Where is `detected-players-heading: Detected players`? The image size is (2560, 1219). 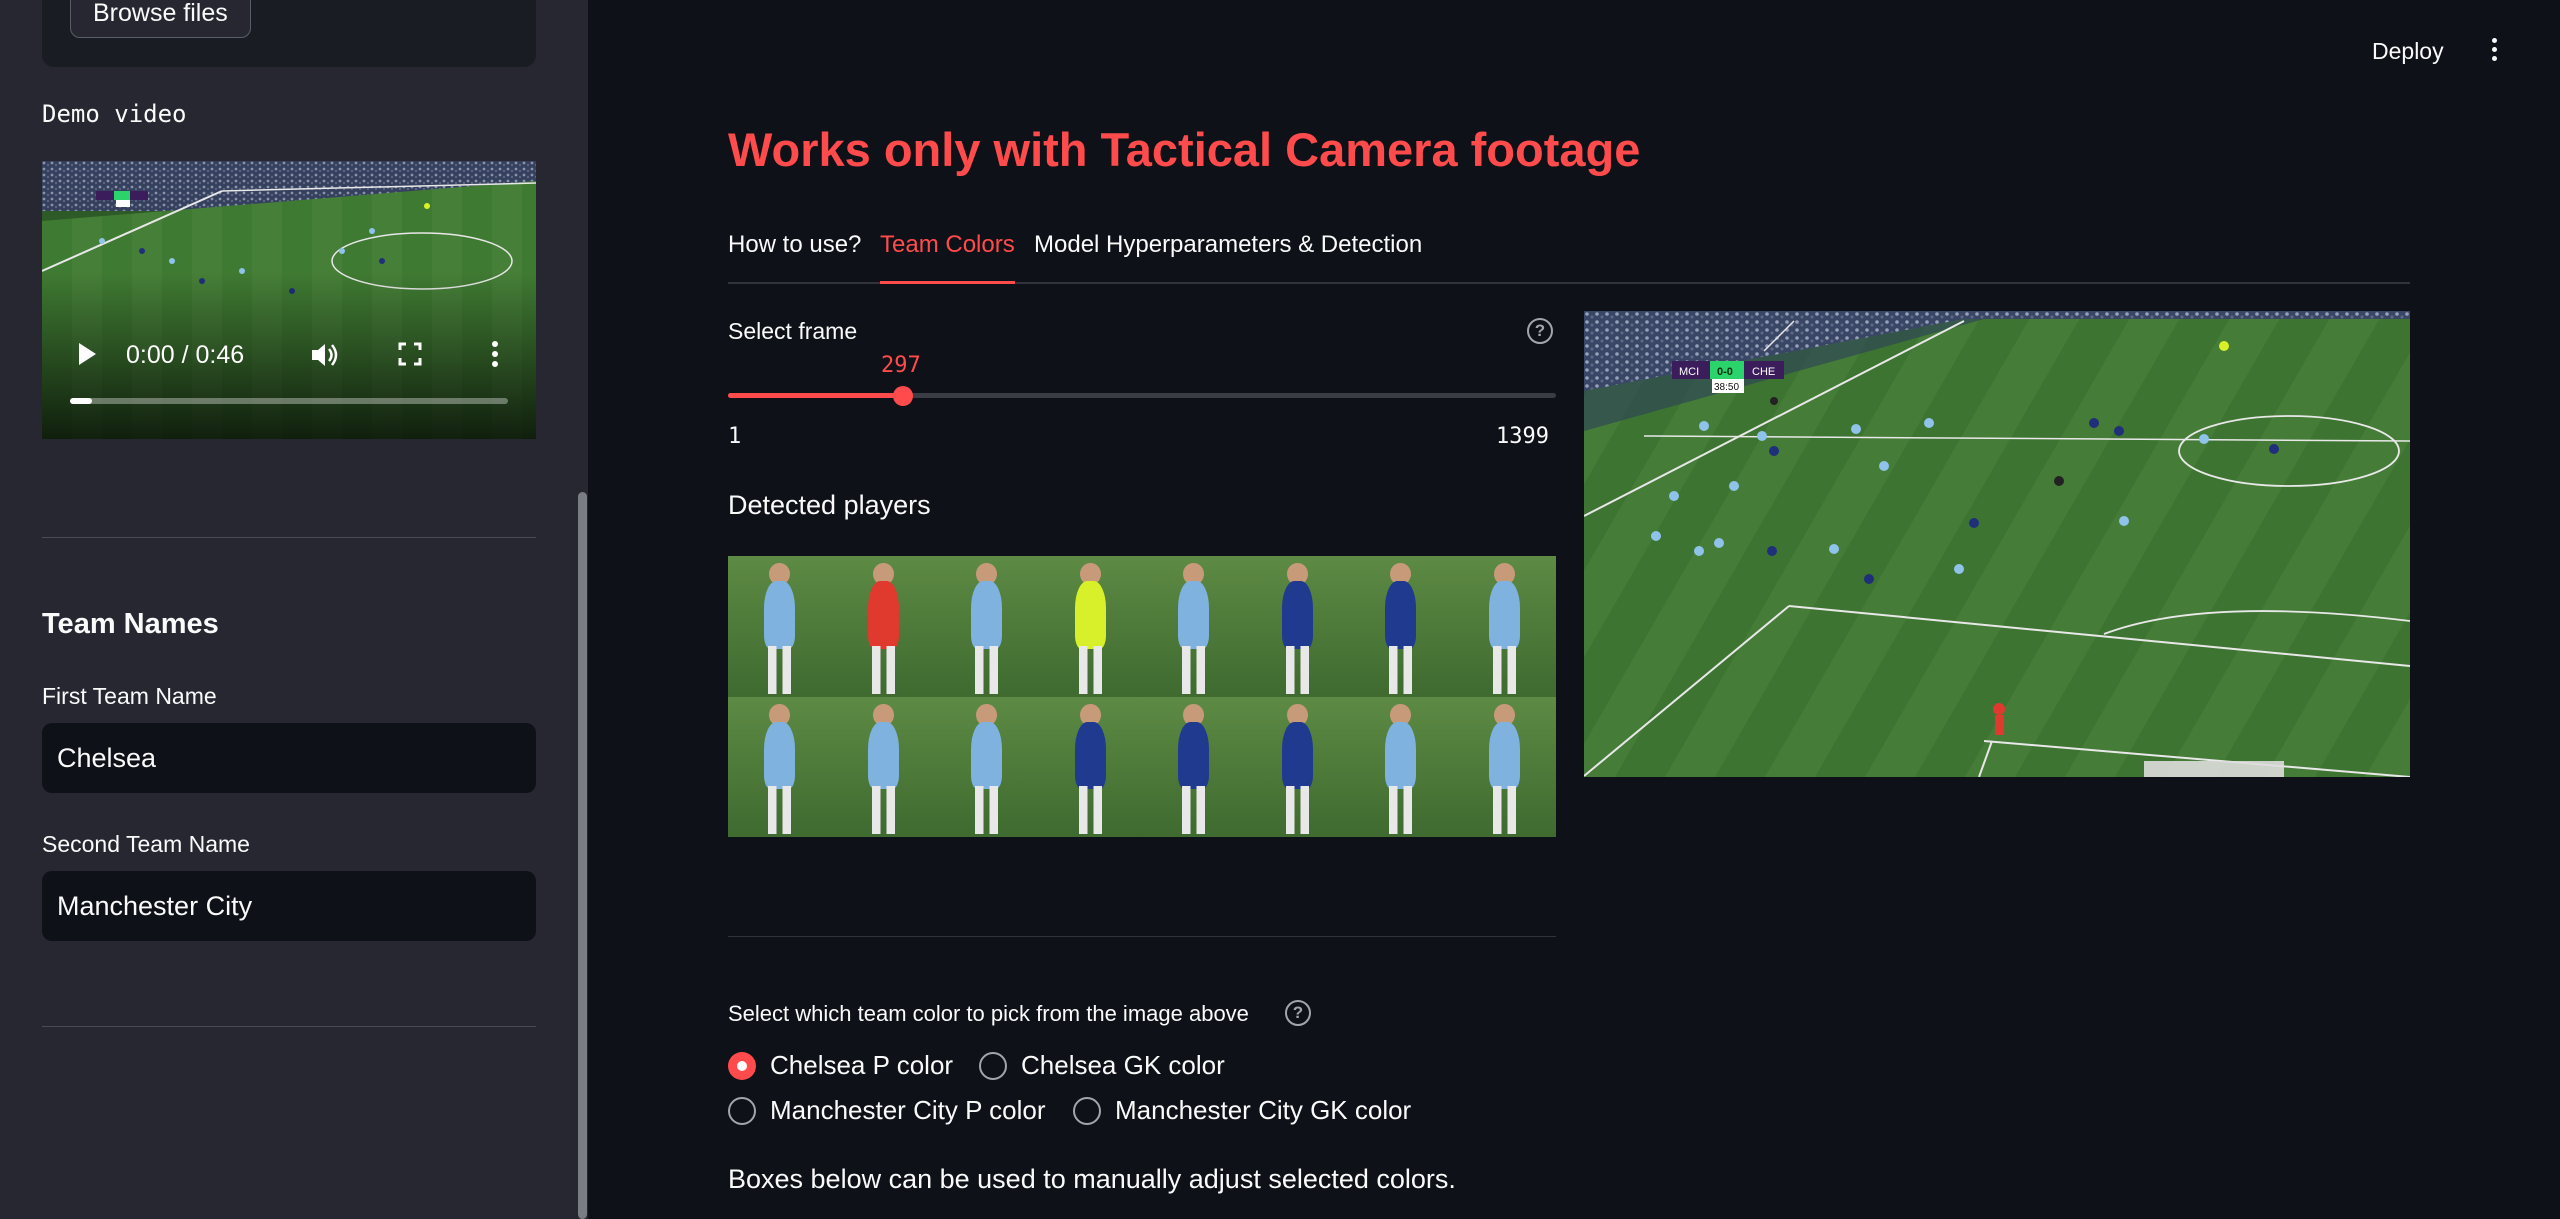
detected-players-heading: Detected players is located at coordinates (829, 505).